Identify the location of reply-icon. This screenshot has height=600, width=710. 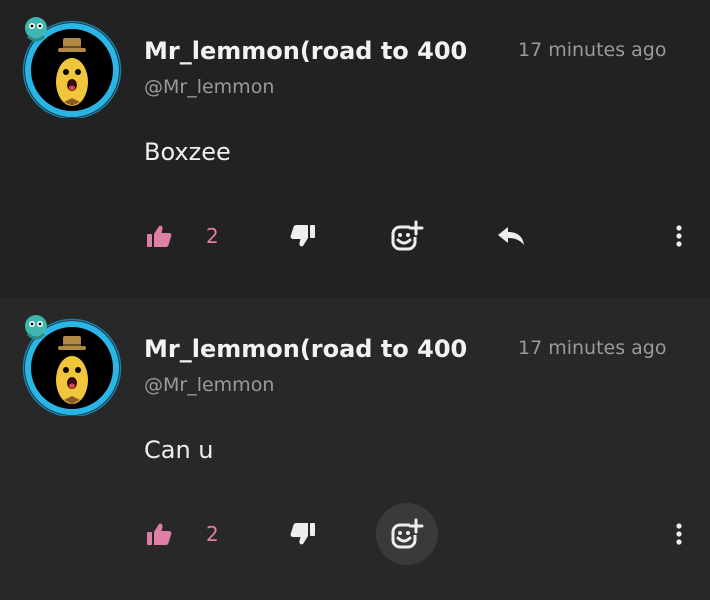
(511, 236).